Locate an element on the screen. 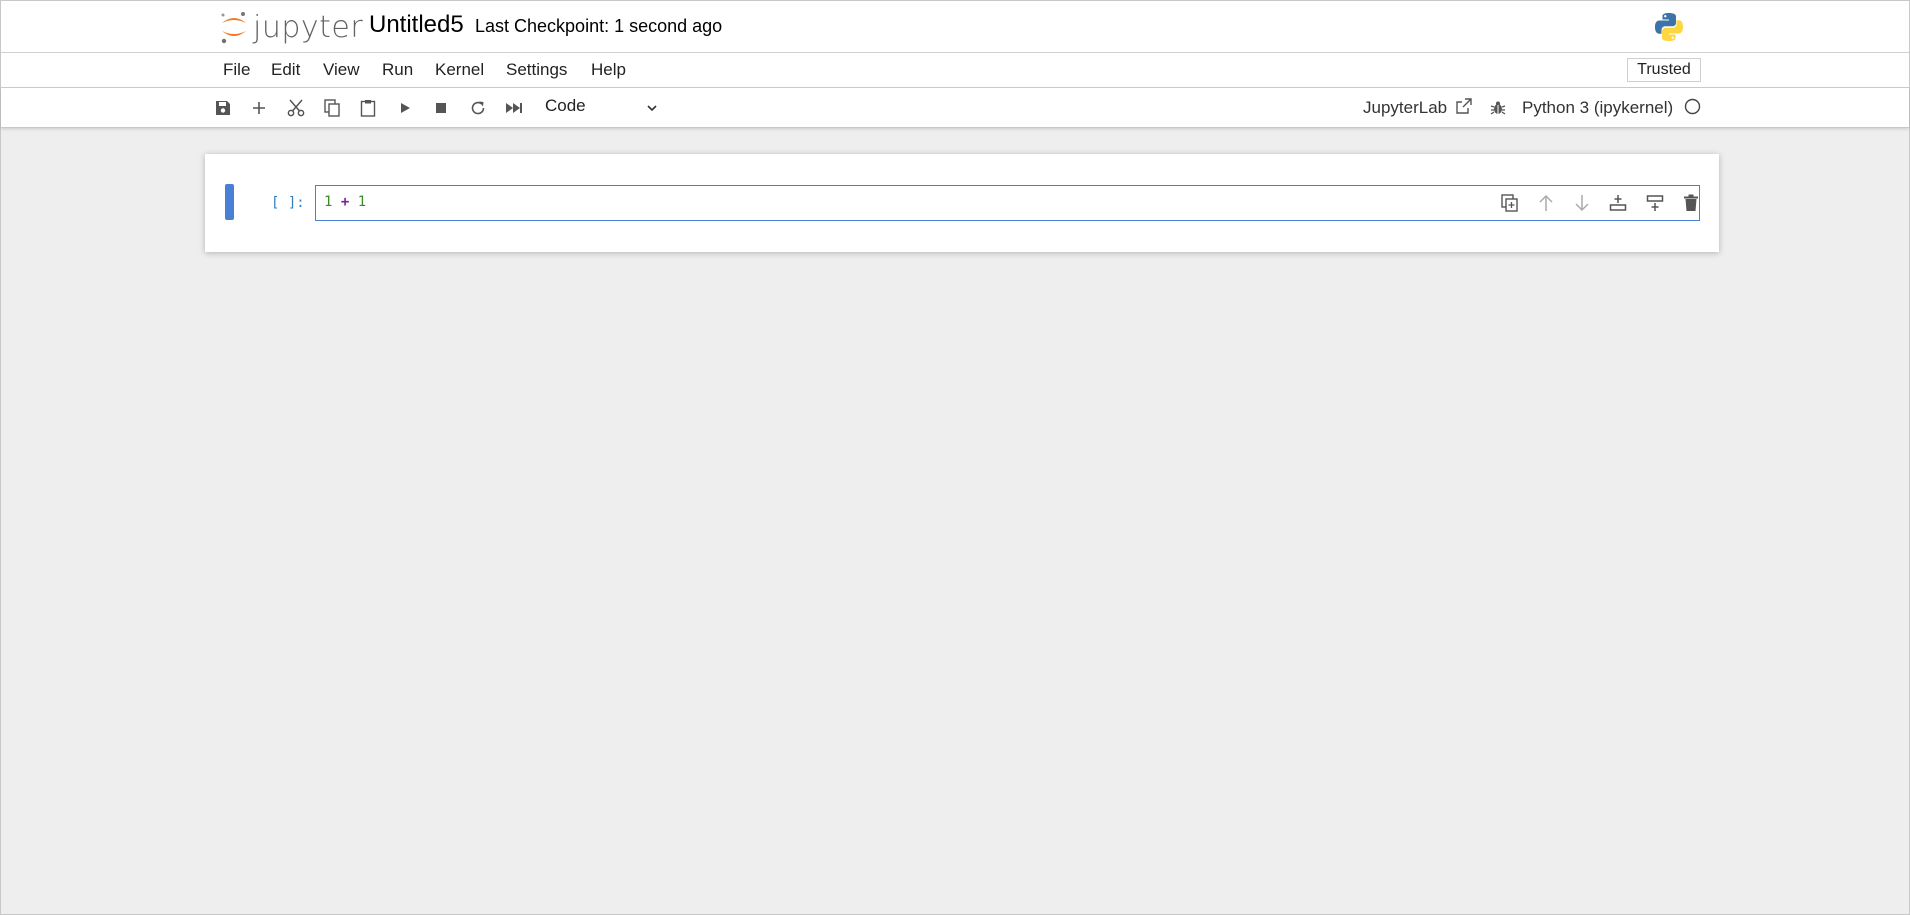  debugger-bug-icon is located at coordinates (1498, 108).